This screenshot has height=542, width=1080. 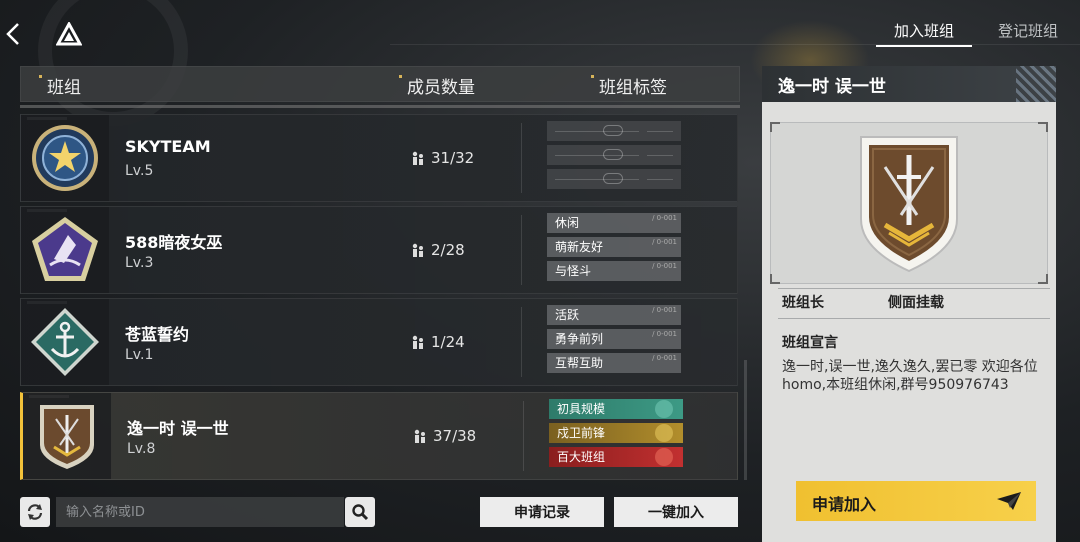 What do you see at coordinates (567, 315) in the screenshot?
I see `tag-label: 活跃` at bounding box center [567, 315].